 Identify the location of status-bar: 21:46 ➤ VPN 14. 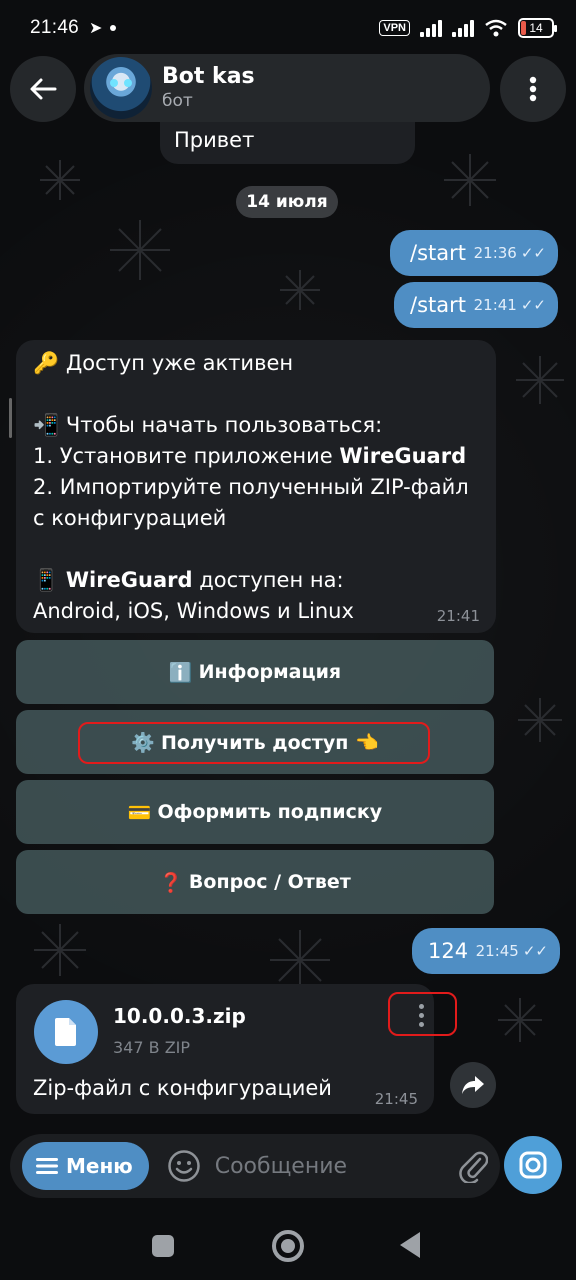
(288, 28).